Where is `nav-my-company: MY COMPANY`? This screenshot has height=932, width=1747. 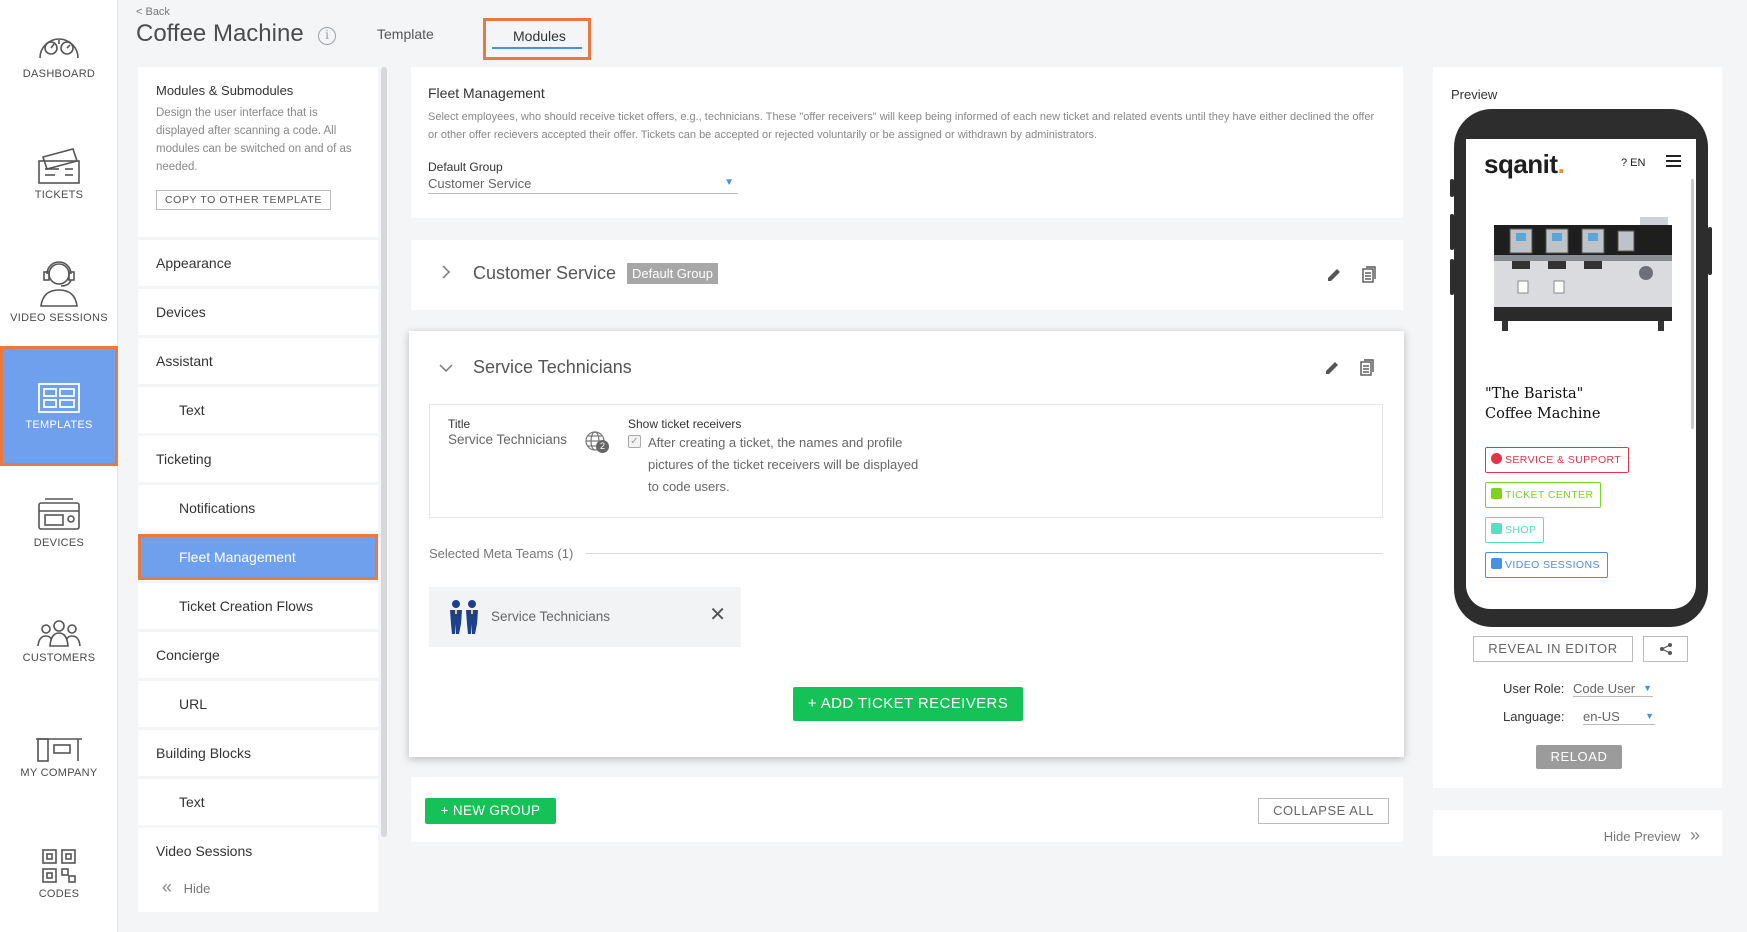
nav-my-company: MY COMPANY is located at coordinates (59, 757).